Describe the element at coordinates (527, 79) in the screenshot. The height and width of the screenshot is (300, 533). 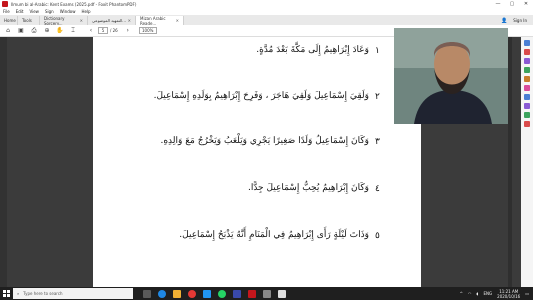
I see `edit-icon` at that location.